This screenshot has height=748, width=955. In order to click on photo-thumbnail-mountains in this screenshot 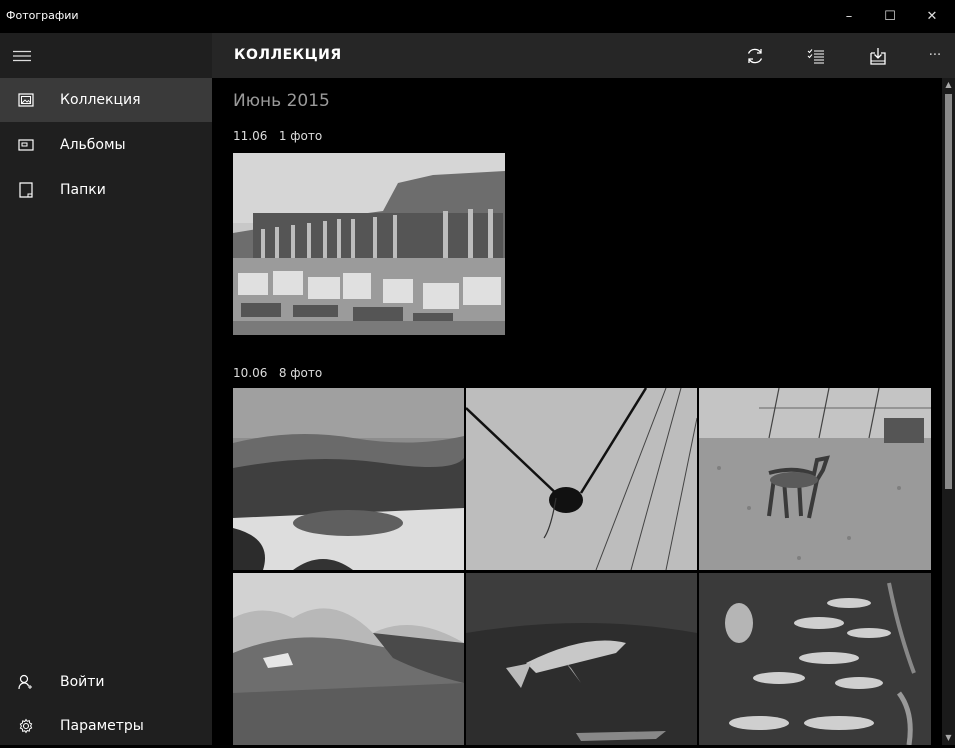, I will do `click(348, 659)`.